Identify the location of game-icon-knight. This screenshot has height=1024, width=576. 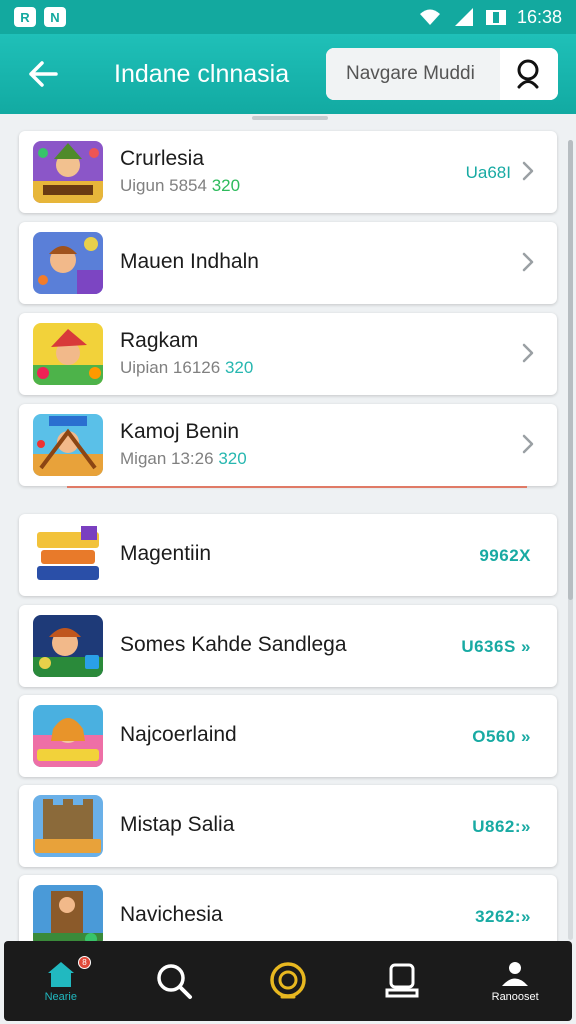
(68, 646).